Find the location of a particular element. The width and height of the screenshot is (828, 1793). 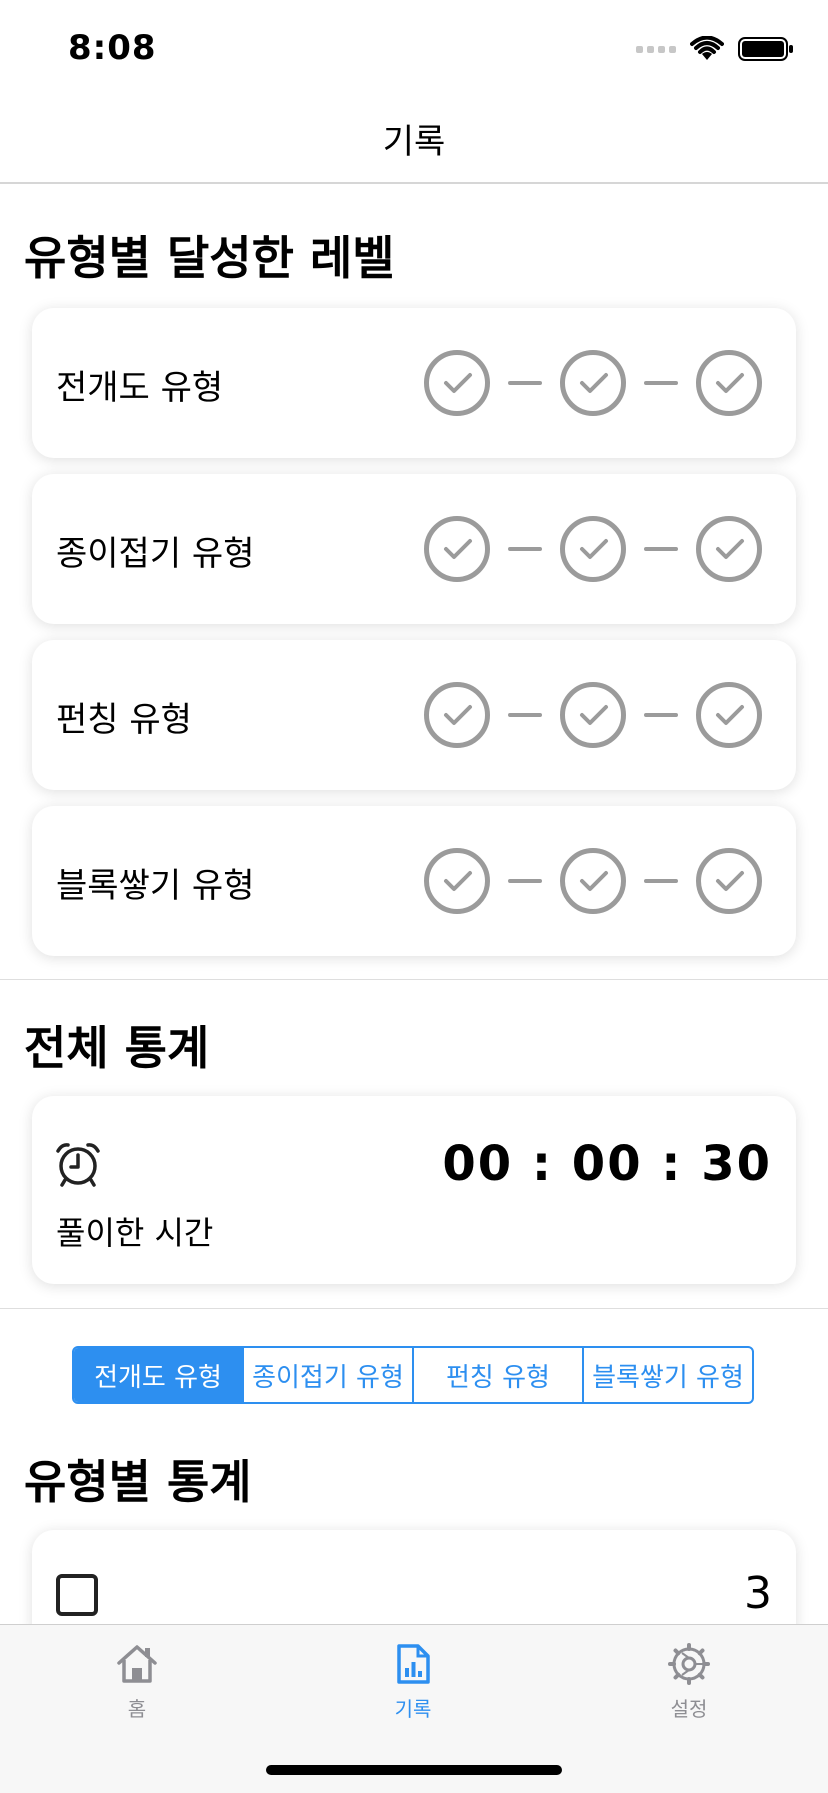

segment-block-stacking: 블록쌓기 유형 is located at coordinates (667, 1375).